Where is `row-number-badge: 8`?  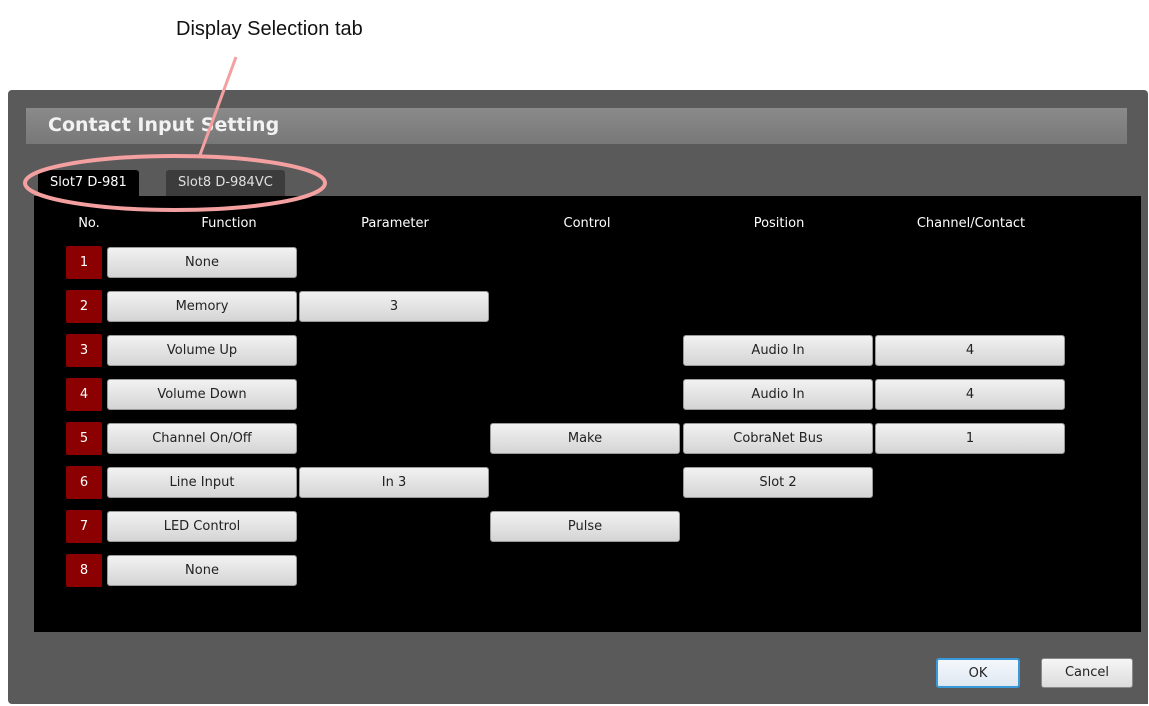 row-number-badge: 8 is located at coordinates (84, 570).